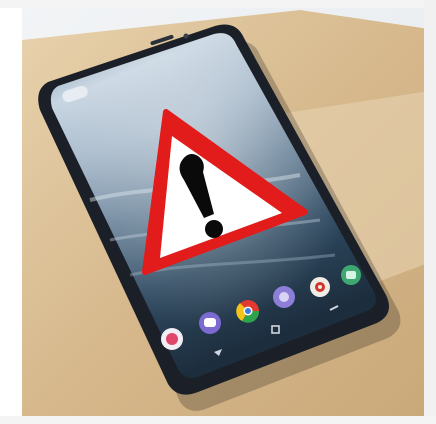 Image resolution: width=436 pixels, height=424 pixels. I want to click on front-camera, so click(186, 36).